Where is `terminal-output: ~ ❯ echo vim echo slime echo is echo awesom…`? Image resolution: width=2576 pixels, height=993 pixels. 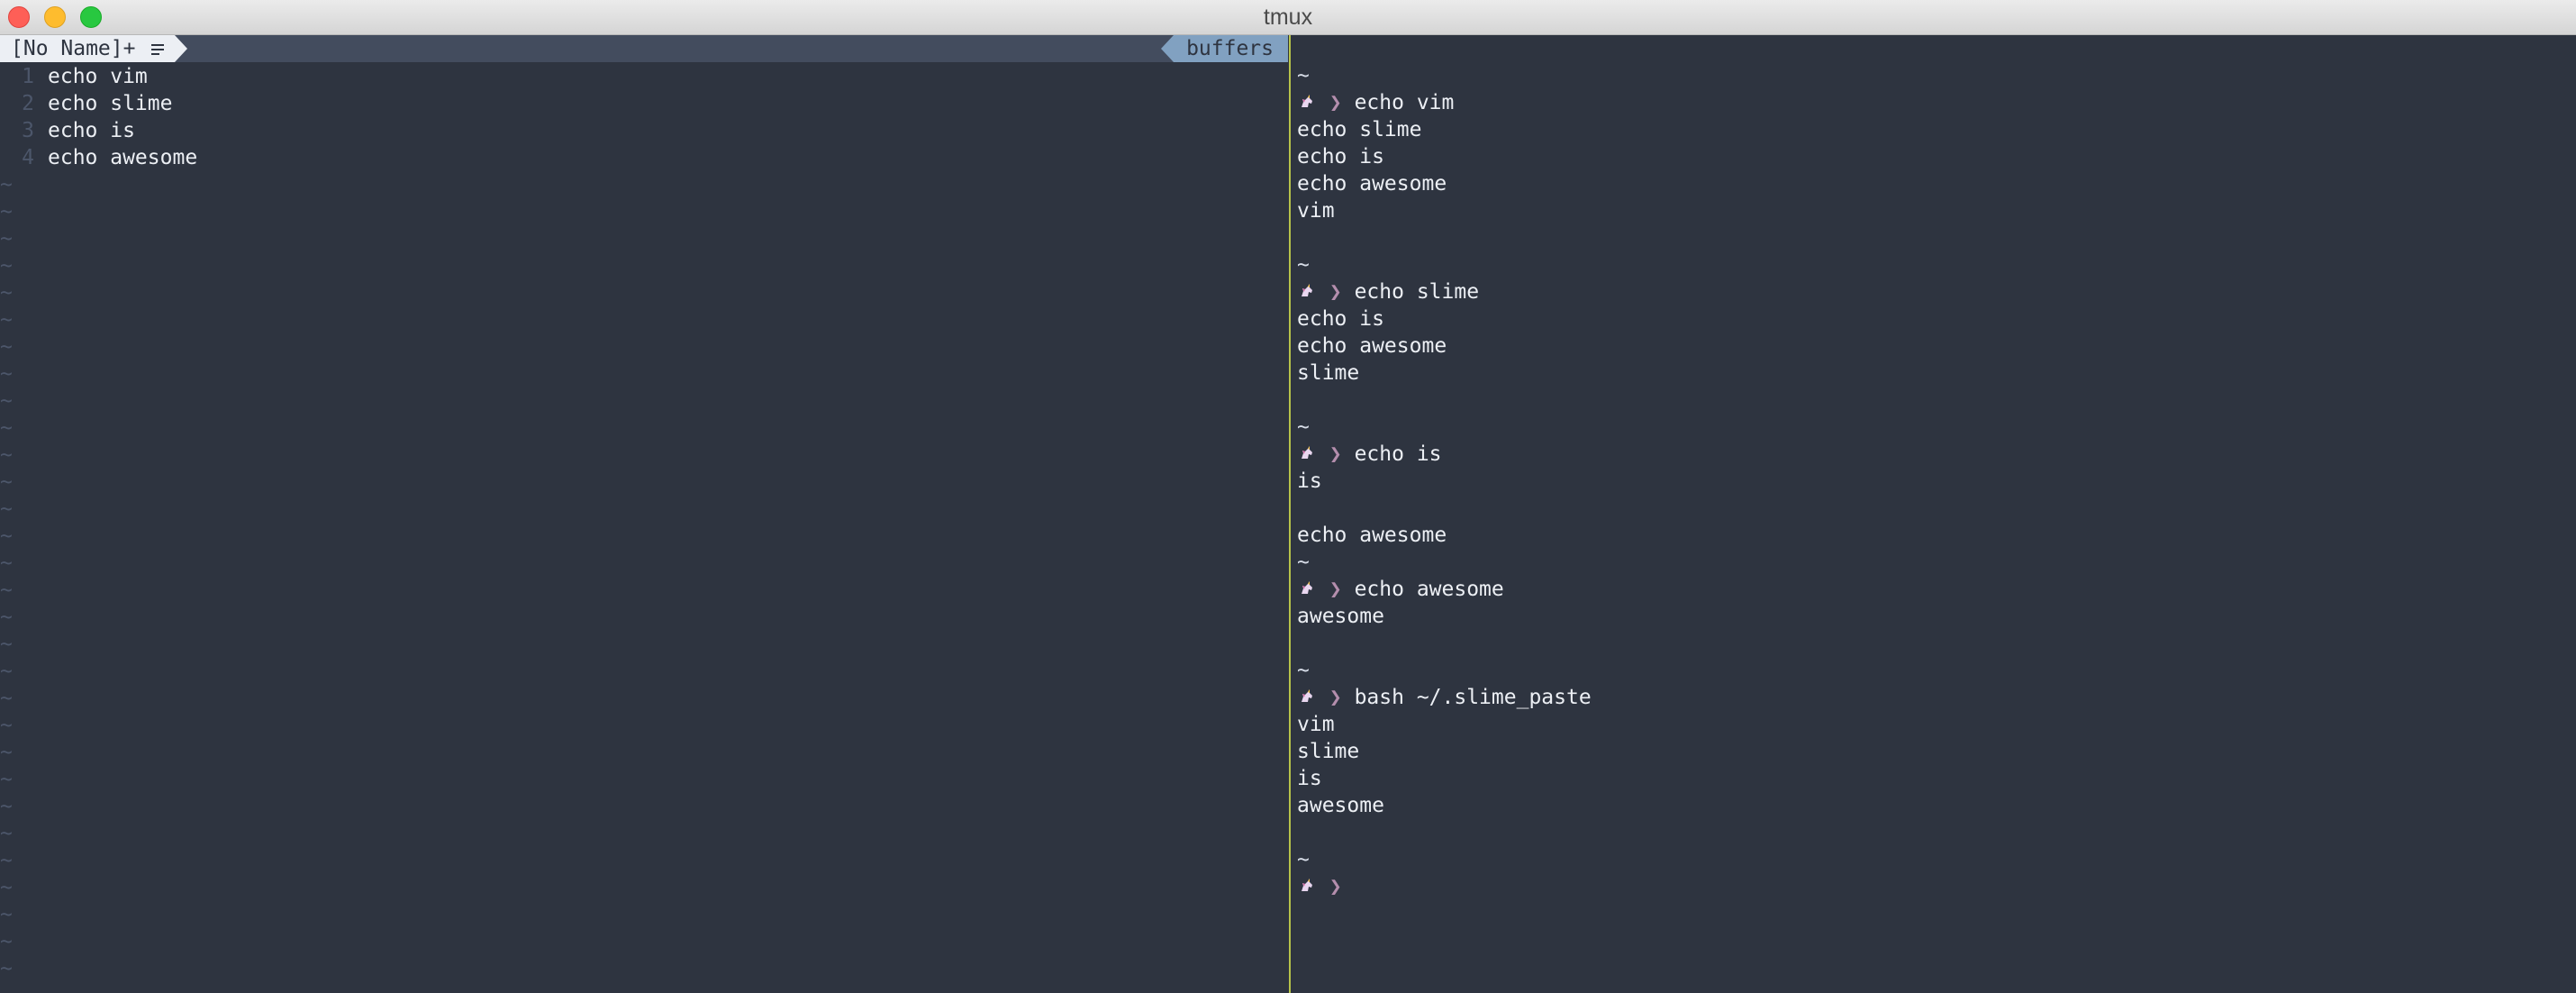
terminal-output: ~ ❯ echo vim echo slime echo is echo awesom… is located at coordinates (1444, 481).